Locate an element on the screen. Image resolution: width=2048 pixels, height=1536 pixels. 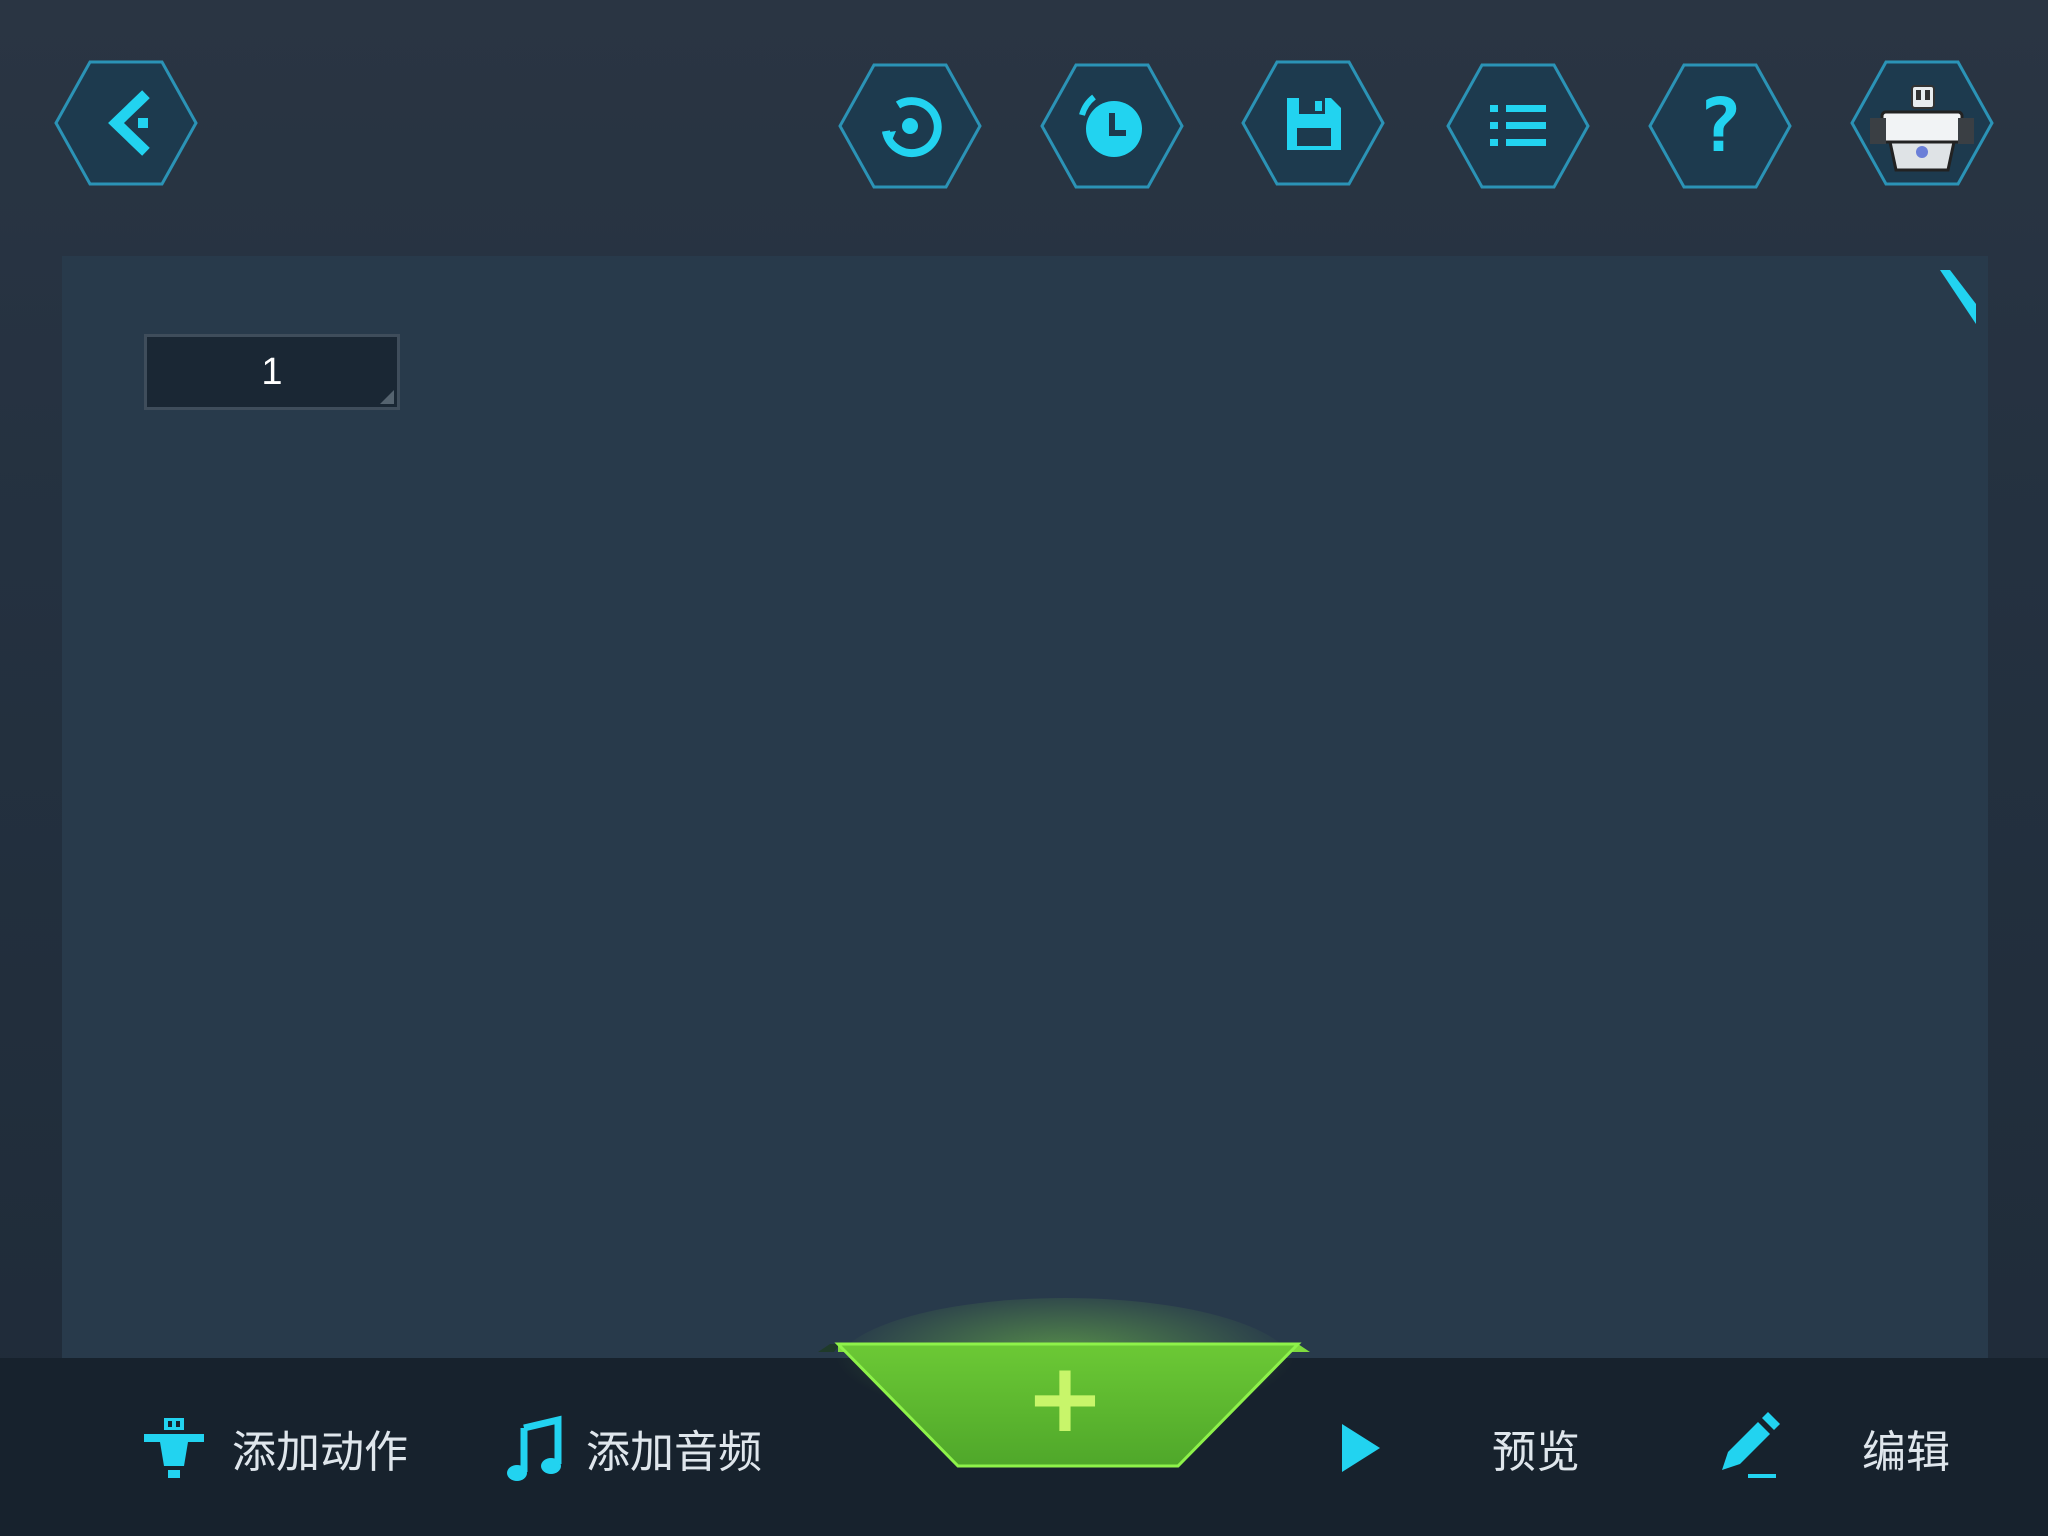
add-audio-button: 添加音频 is located at coordinates (629, 1448).